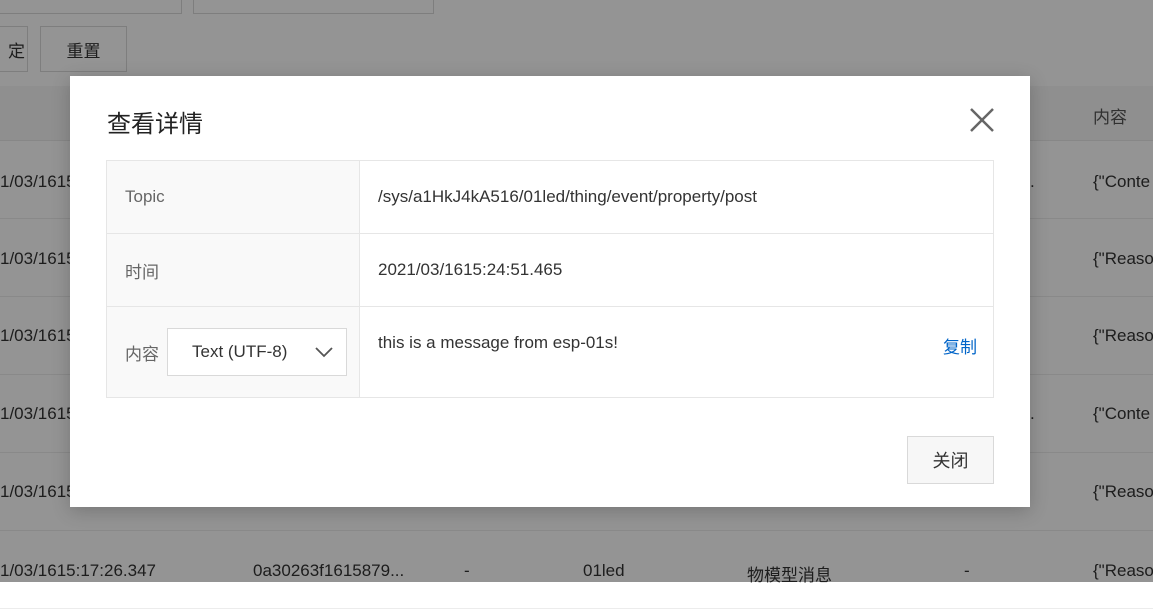  I want to click on content-label: 内容, so click(142, 354).